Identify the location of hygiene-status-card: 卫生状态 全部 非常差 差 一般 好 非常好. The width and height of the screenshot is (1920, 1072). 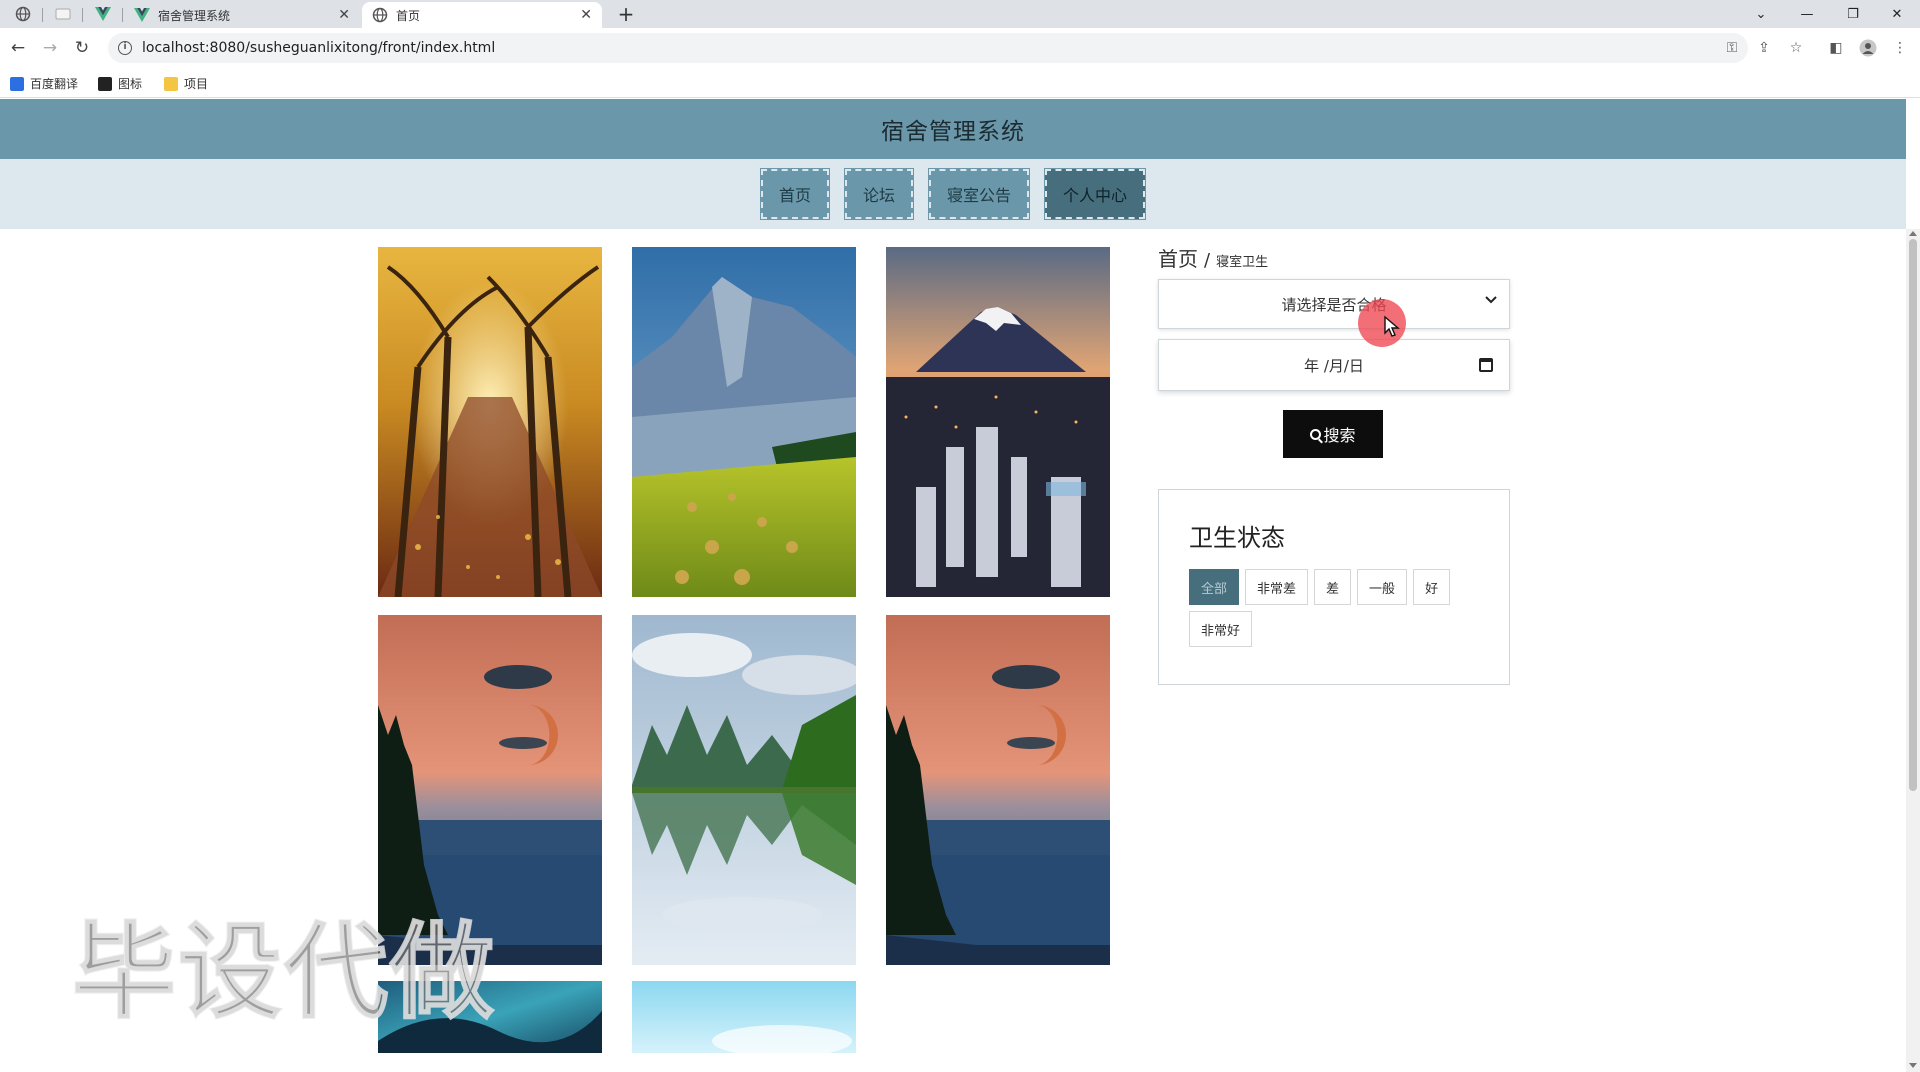
(1334, 587).